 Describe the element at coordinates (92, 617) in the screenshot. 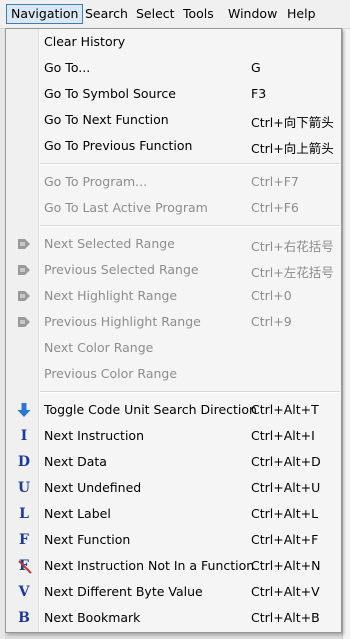

I see `menu-item-label: Next Bookmark` at that location.